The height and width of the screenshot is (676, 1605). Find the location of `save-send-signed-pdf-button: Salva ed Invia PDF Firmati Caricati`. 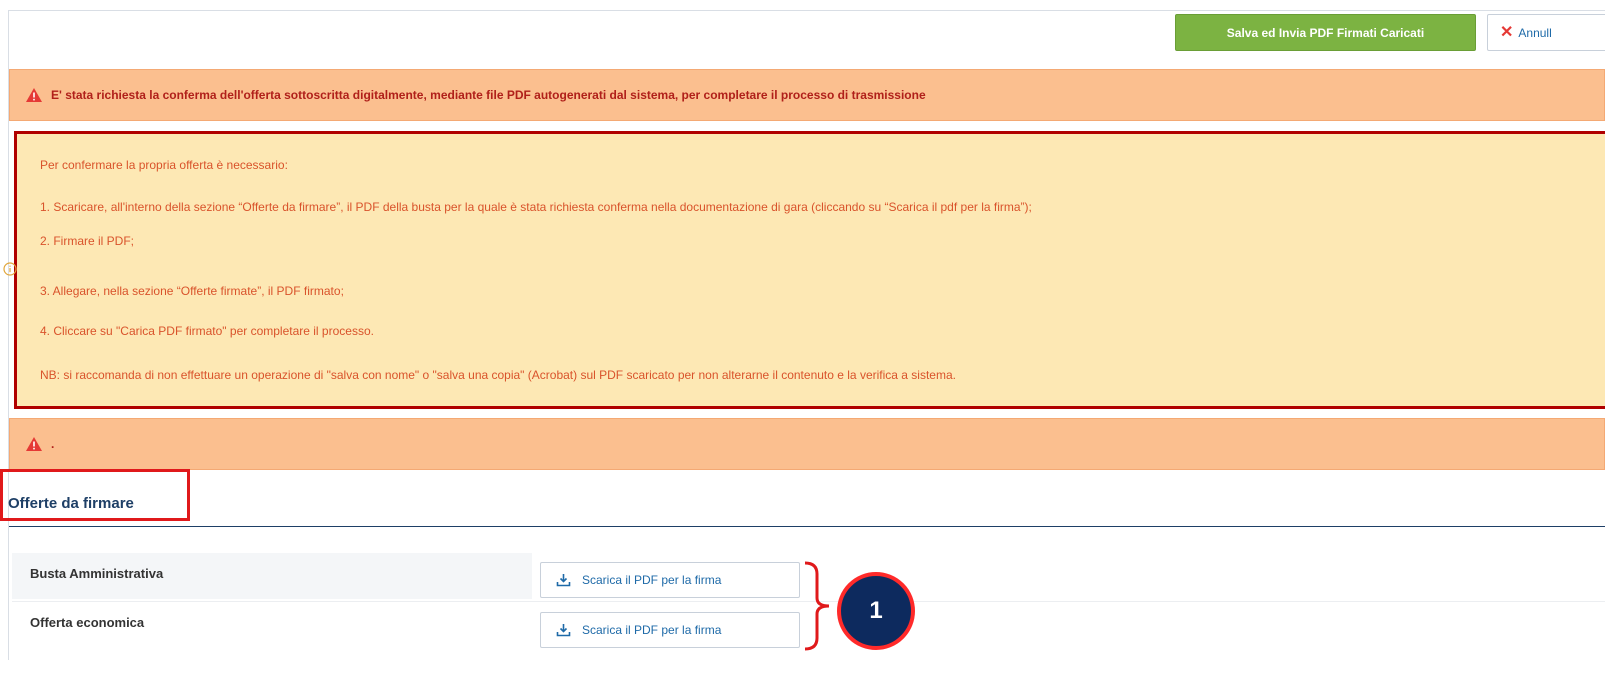

save-send-signed-pdf-button: Salva ed Invia PDF Firmati Caricati is located at coordinates (1325, 32).